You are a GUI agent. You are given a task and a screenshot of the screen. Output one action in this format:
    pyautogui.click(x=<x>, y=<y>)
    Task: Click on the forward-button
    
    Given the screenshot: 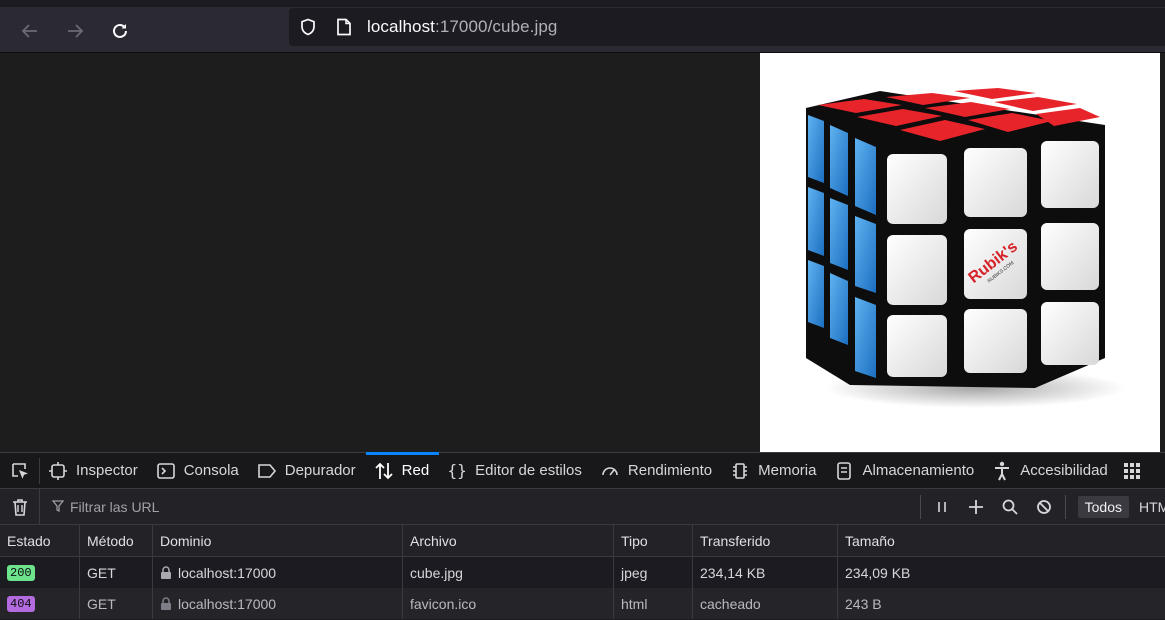 What is the action you would take?
    pyautogui.click(x=75, y=31)
    